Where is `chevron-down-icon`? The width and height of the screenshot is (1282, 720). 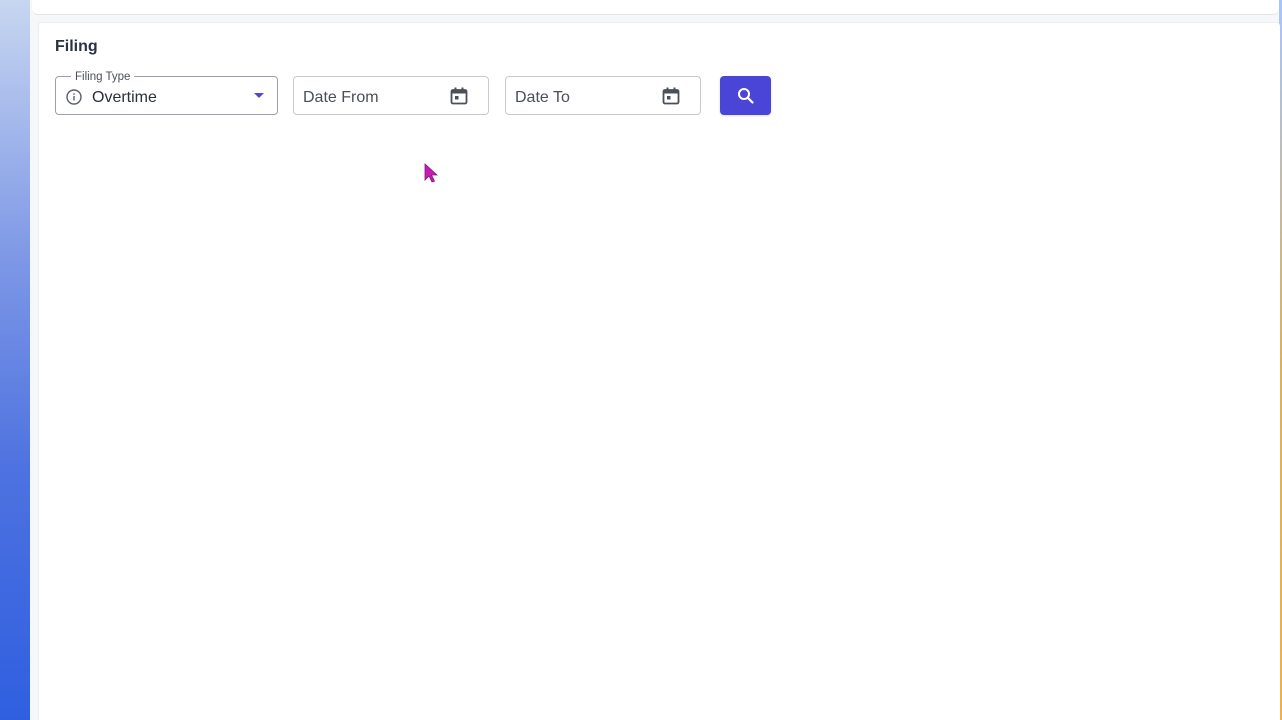 chevron-down-icon is located at coordinates (259, 95).